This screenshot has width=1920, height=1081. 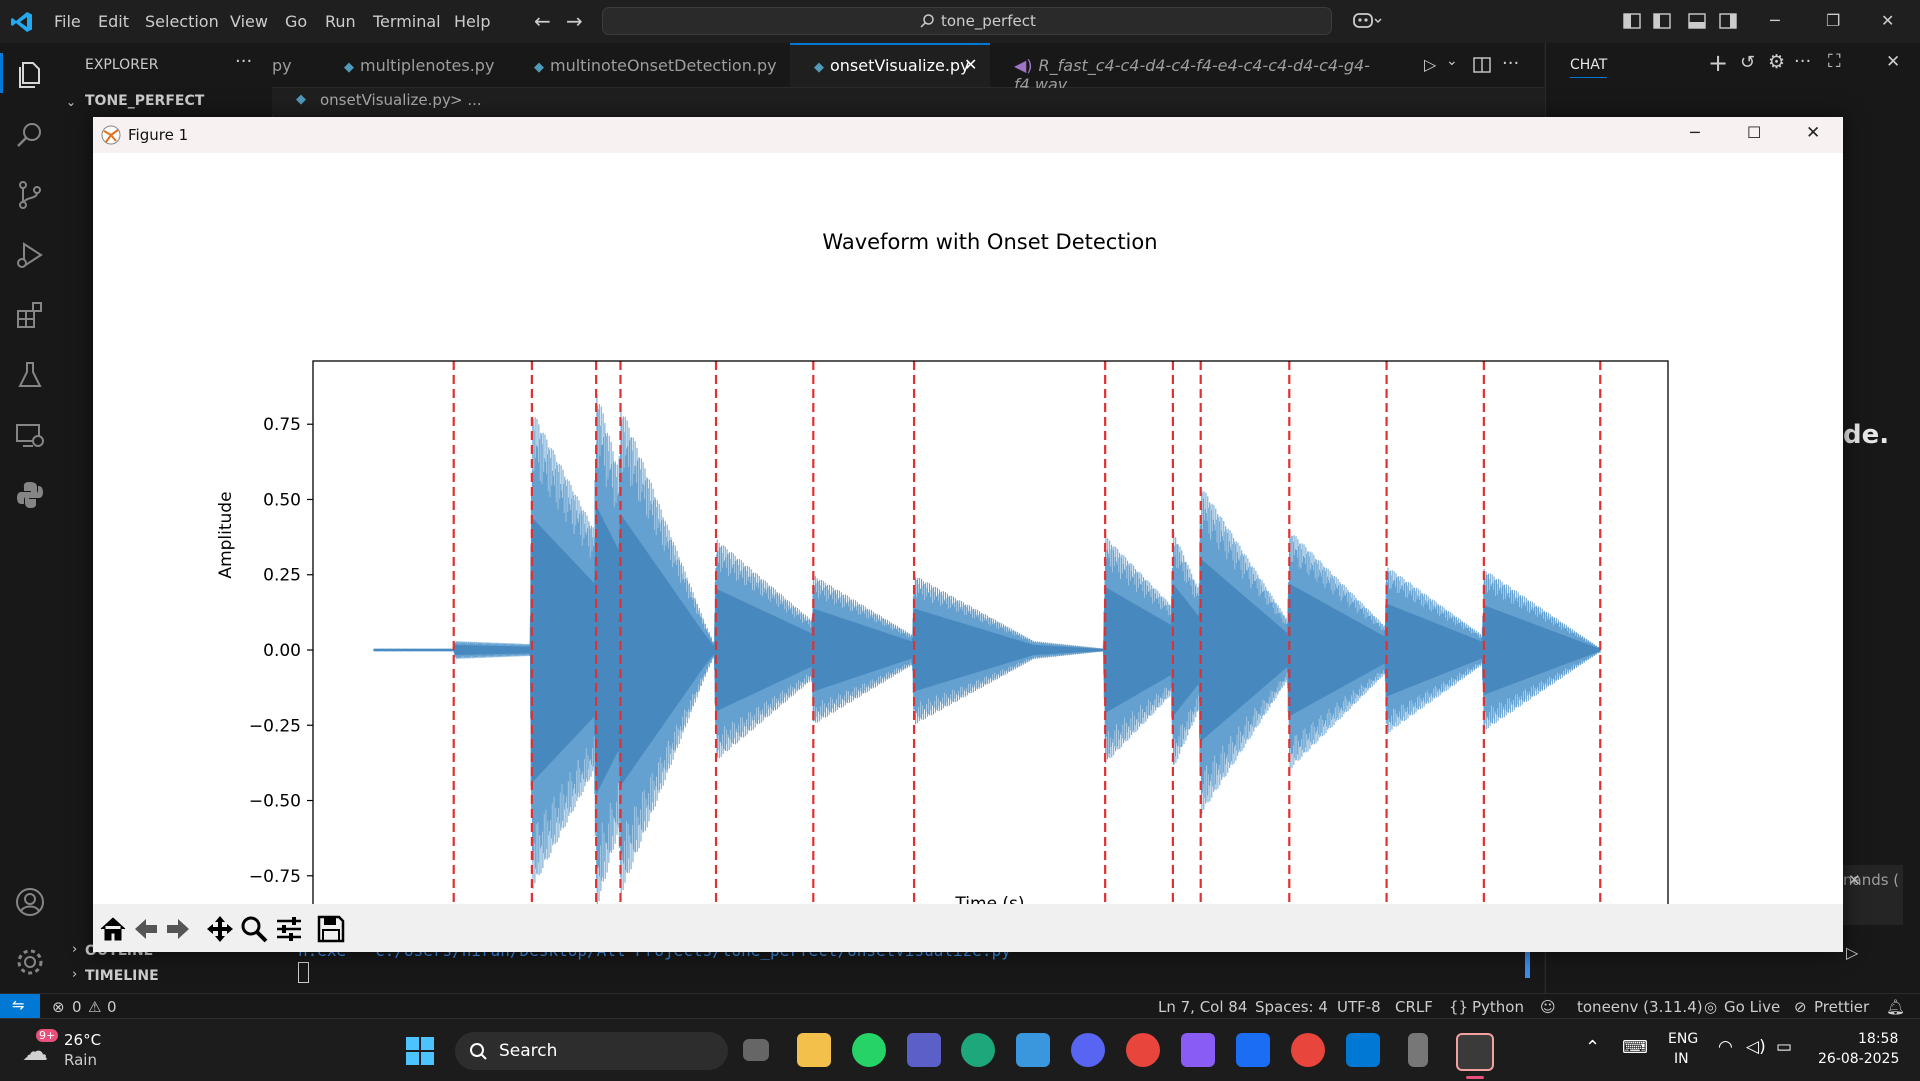 What do you see at coordinates (1198, 1050) in the screenshot?
I see `copilot-app-icon` at bounding box center [1198, 1050].